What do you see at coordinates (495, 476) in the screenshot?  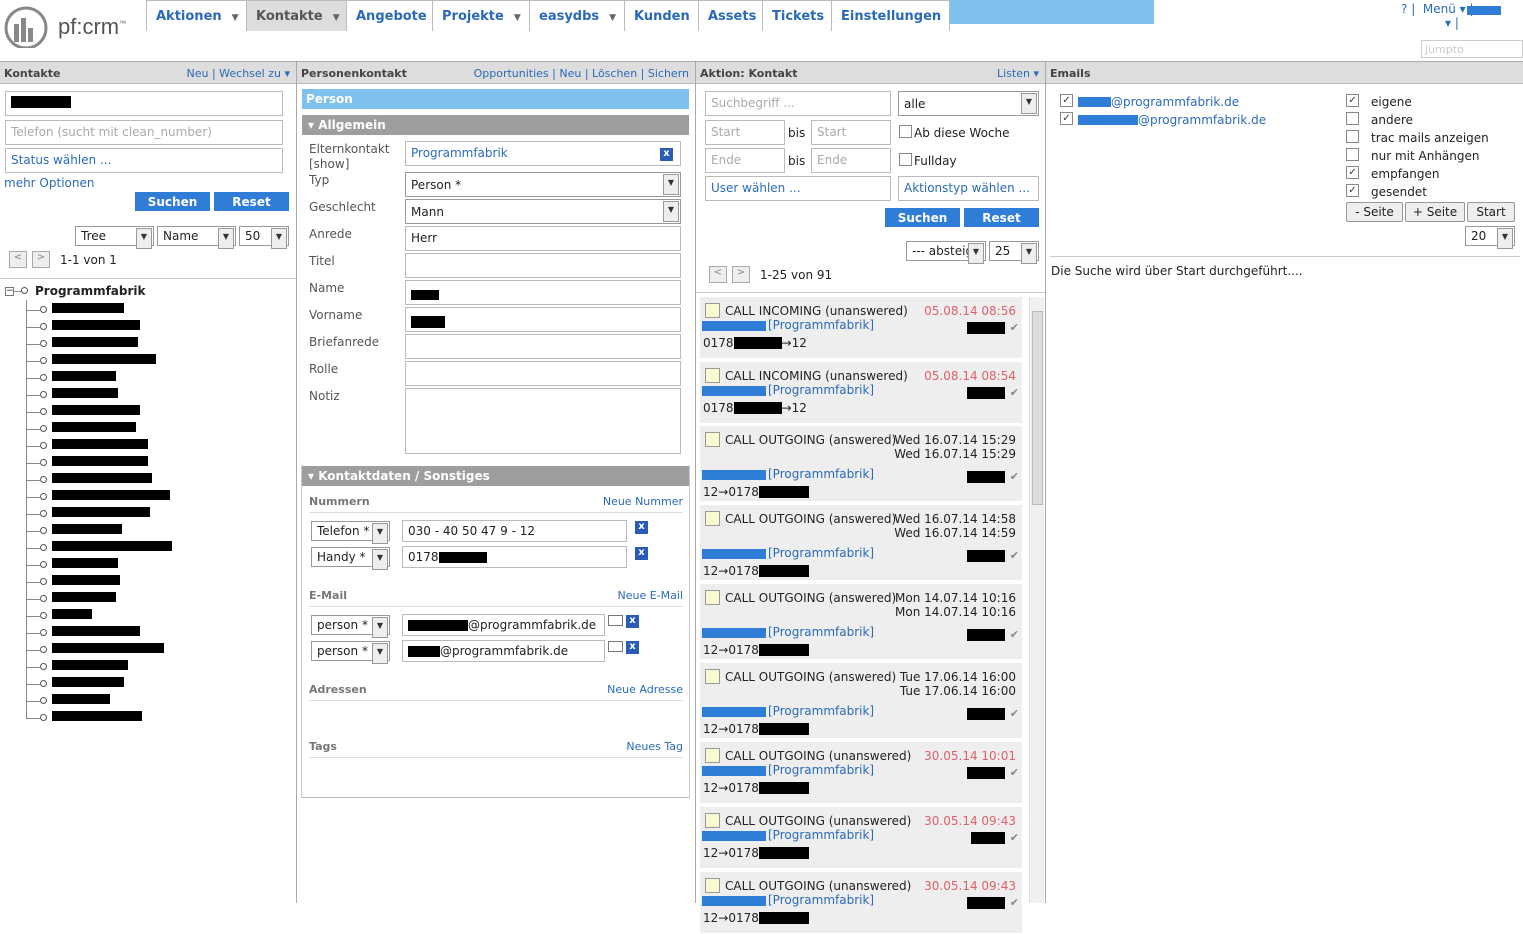 I see `section-kontaktdaten: ▾ Kontaktdaten / Sonstiges` at bounding box center [495, 476].